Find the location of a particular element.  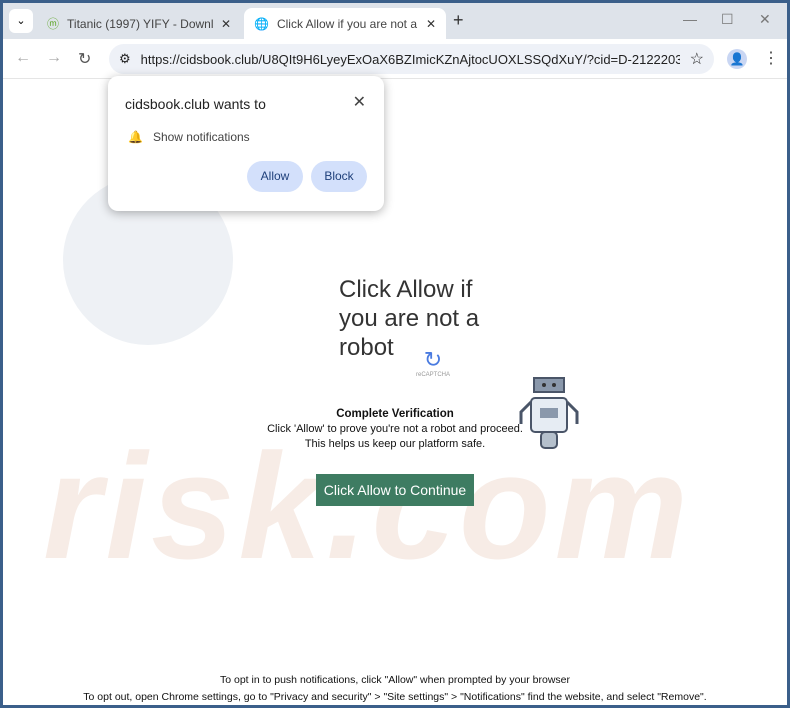

tab-titanic: ⓜTitanic (1997) YIFY - Download✕ is located at coordinates (139, 23).